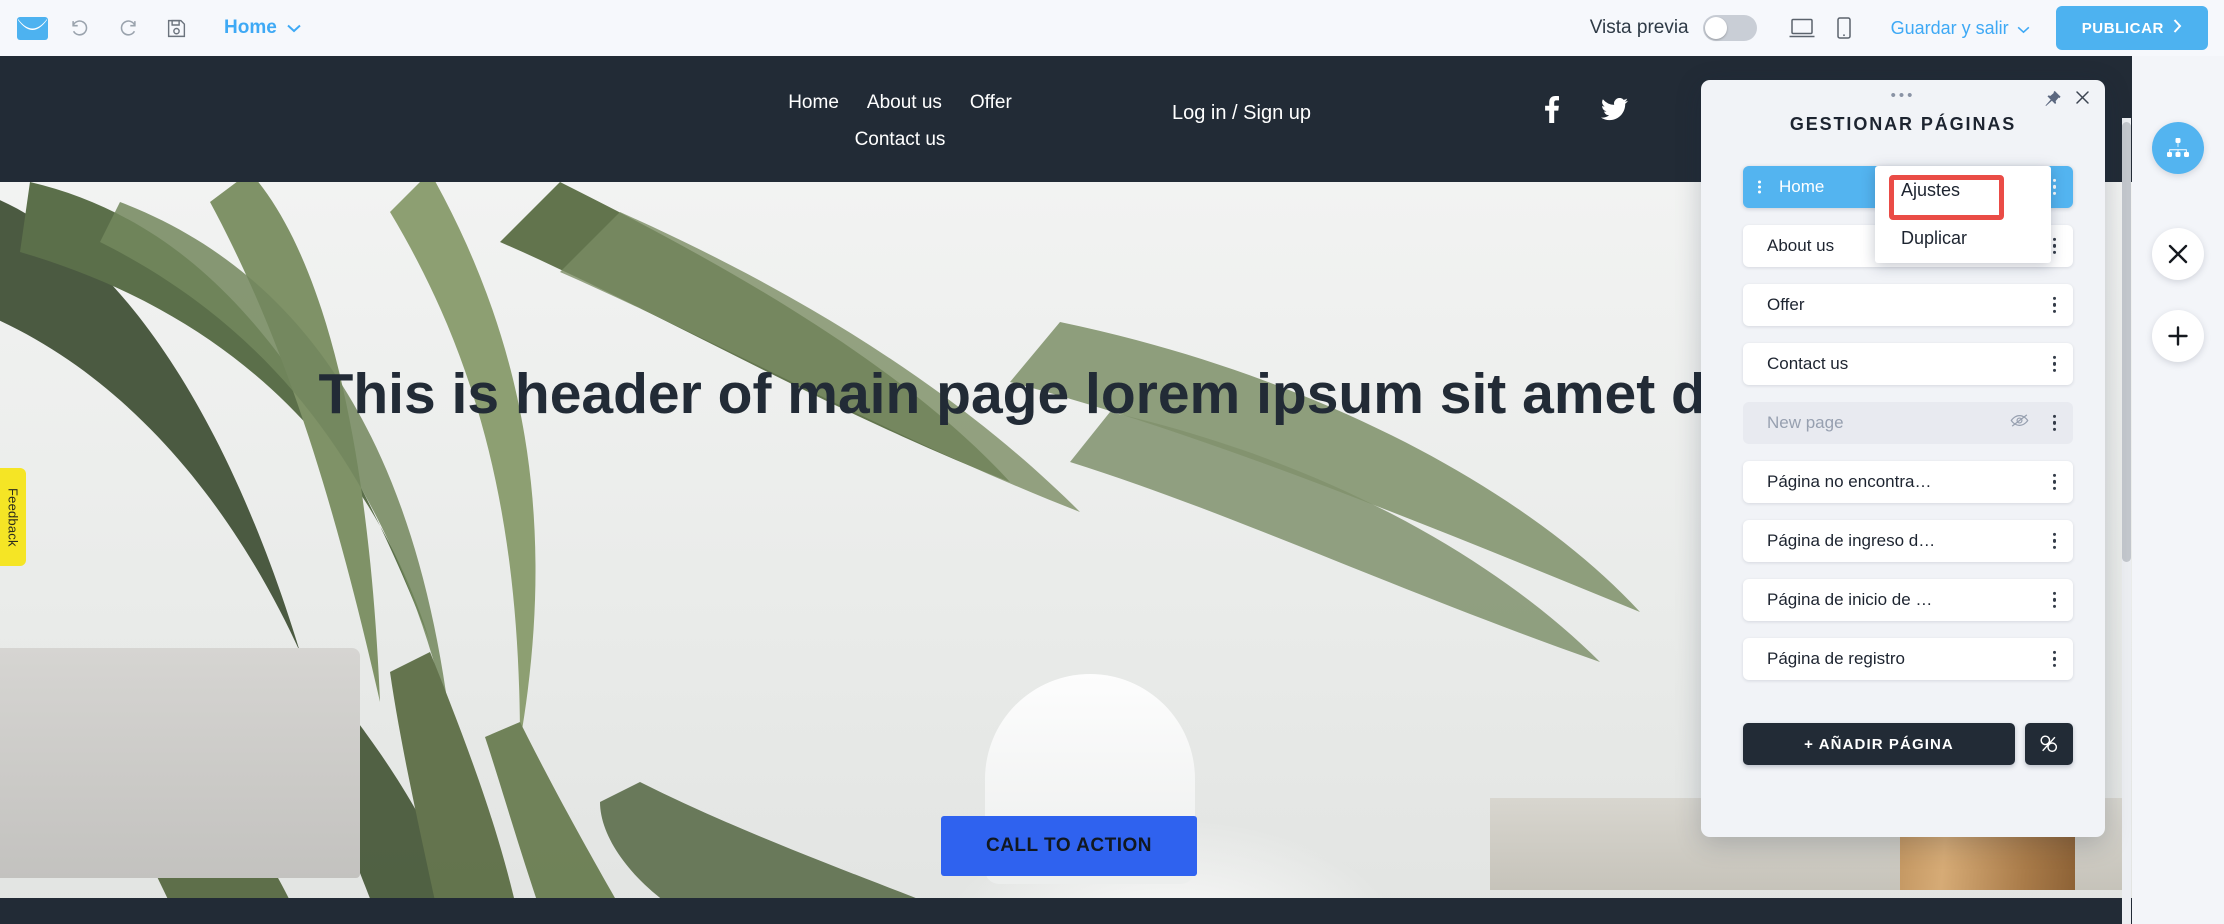  I want to click on page-row-label: Home, so click(1802, 186).